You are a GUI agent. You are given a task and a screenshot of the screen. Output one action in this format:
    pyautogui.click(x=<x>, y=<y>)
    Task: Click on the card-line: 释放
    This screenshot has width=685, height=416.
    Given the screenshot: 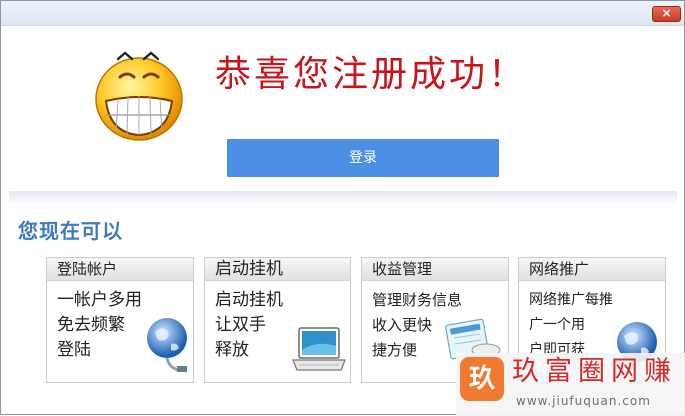 What is the action you would take?
    pyautogui.click(x=232, y=350)
    